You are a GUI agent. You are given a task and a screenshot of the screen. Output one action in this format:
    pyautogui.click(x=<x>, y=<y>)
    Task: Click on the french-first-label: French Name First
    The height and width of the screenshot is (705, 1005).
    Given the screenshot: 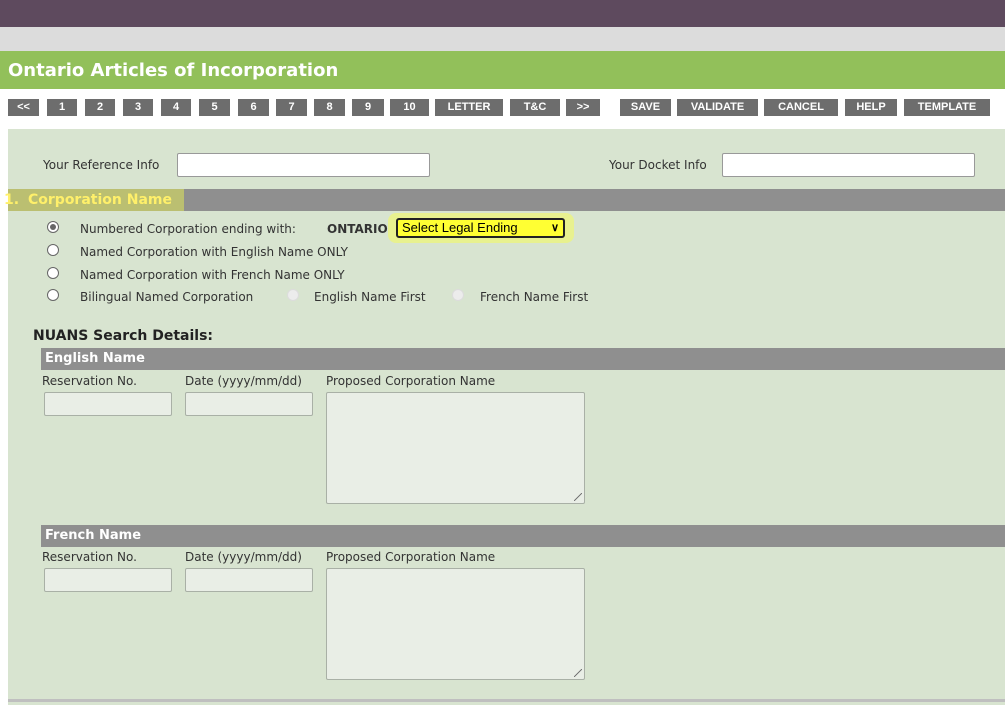 What is the action you would take?
    pyautogui.click(x=534, y=297)
    